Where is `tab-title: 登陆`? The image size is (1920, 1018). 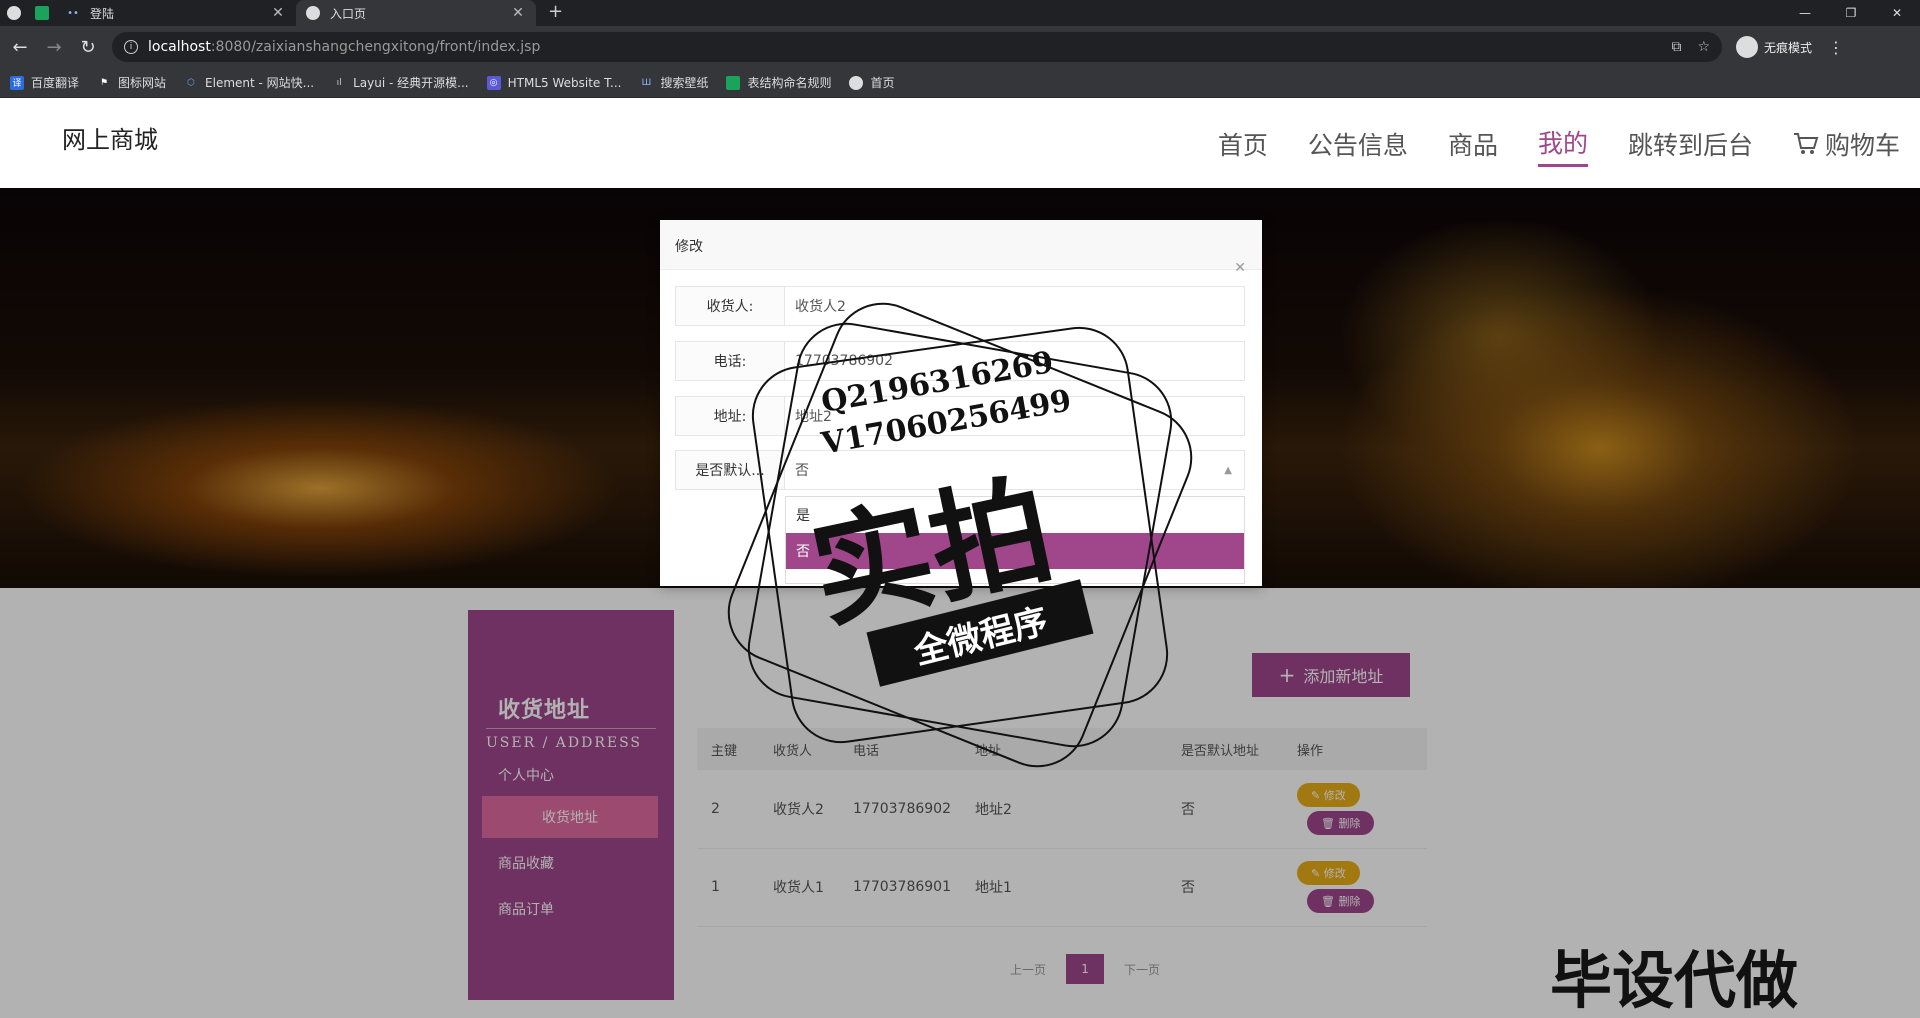
tab-title: 登陆 is located at coordinates (102, 13).